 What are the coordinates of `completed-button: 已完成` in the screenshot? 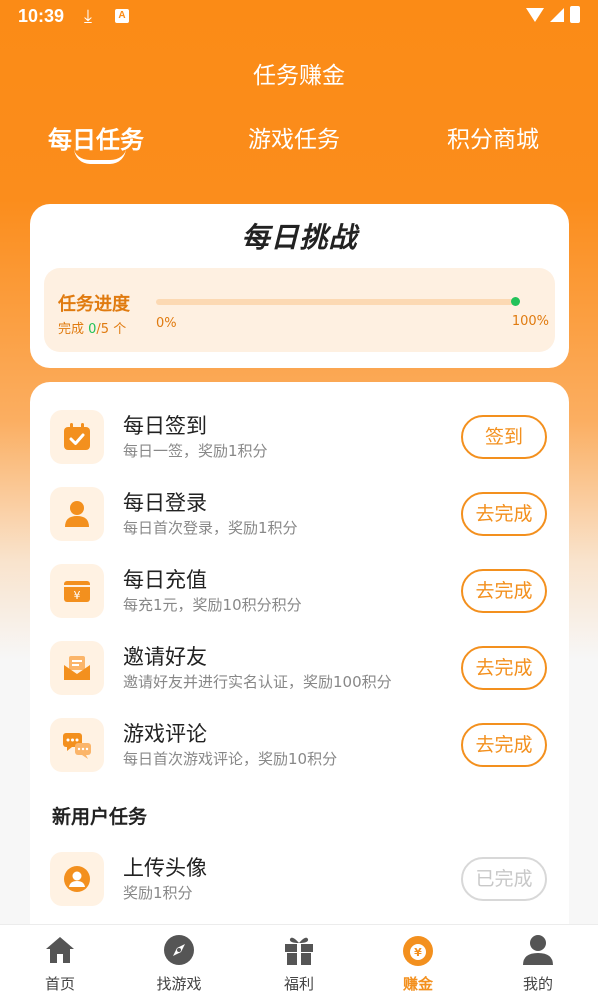 It's located at (504, 879).